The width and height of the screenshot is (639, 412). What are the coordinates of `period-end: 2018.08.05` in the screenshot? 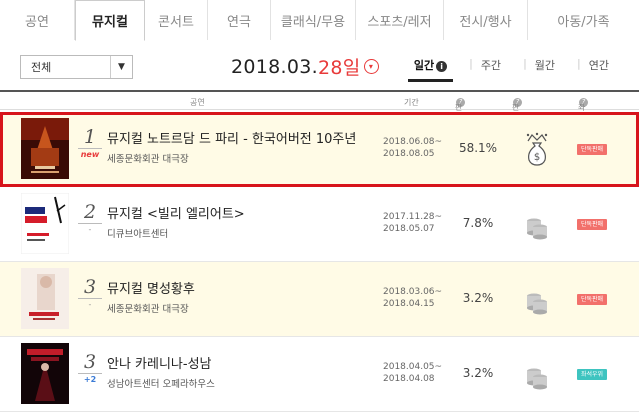 It's located at (409, 154).